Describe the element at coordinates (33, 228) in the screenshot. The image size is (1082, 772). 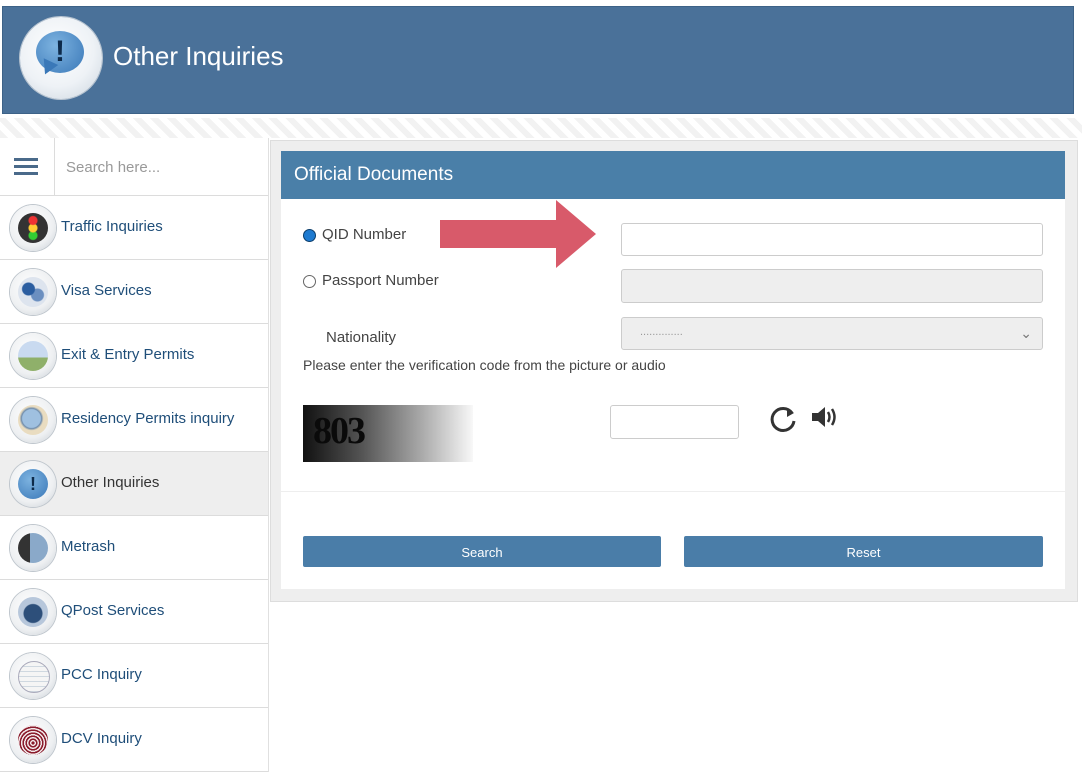
I see `traffic-light-icon` at that location.